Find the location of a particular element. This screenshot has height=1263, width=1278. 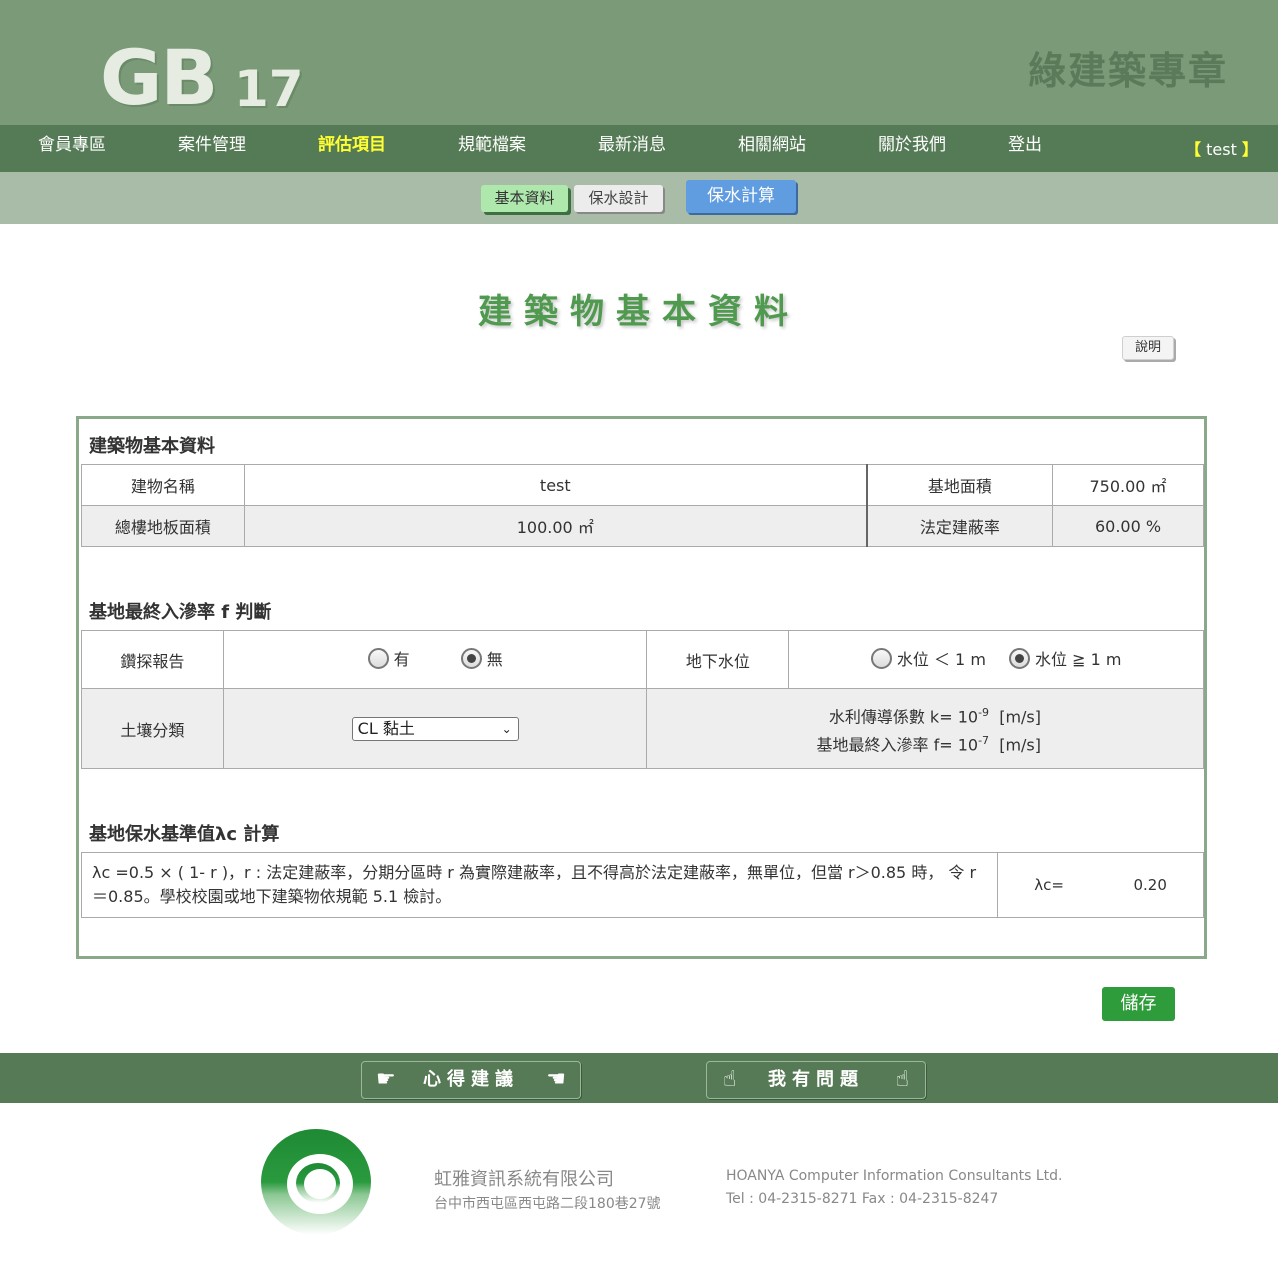

soil-type-cell: CL 黏土 ⌄ is located at coordinates (435, 728).